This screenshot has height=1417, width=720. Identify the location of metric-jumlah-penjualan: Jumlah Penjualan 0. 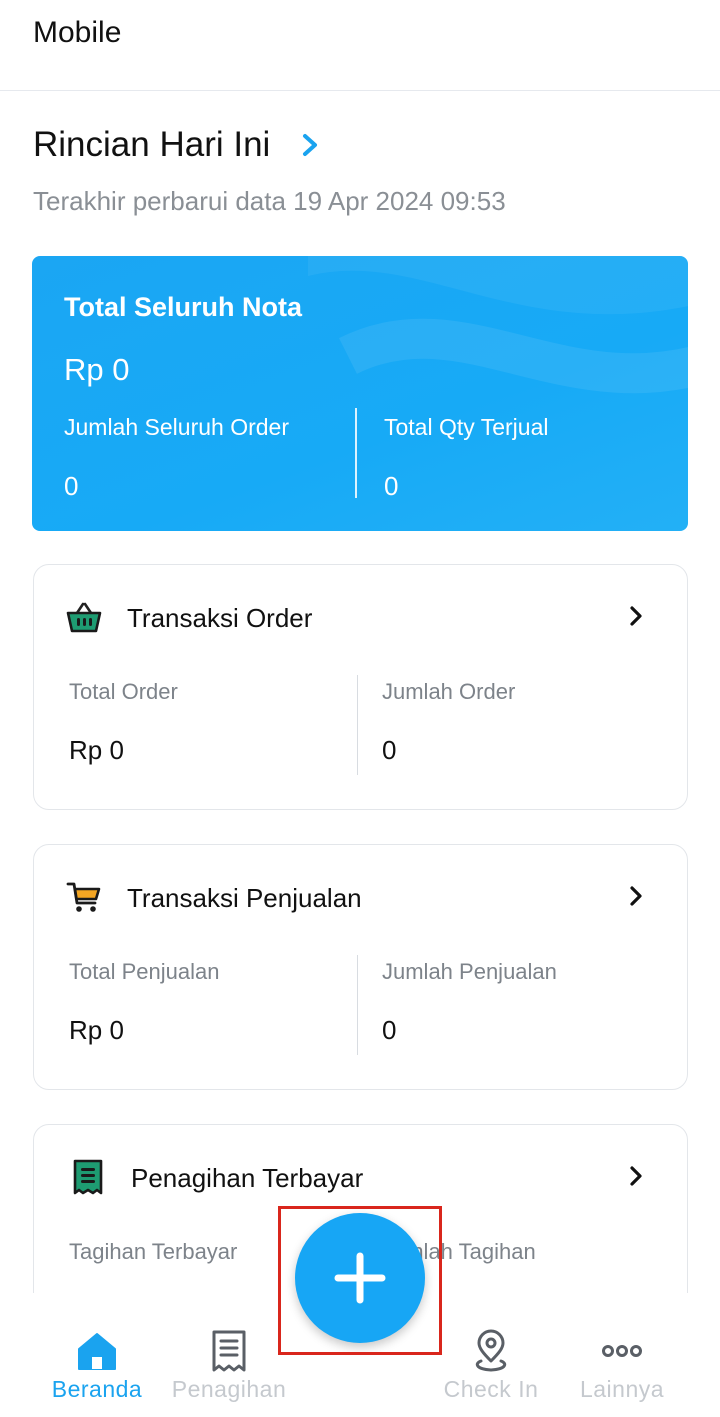
(469, 1002).